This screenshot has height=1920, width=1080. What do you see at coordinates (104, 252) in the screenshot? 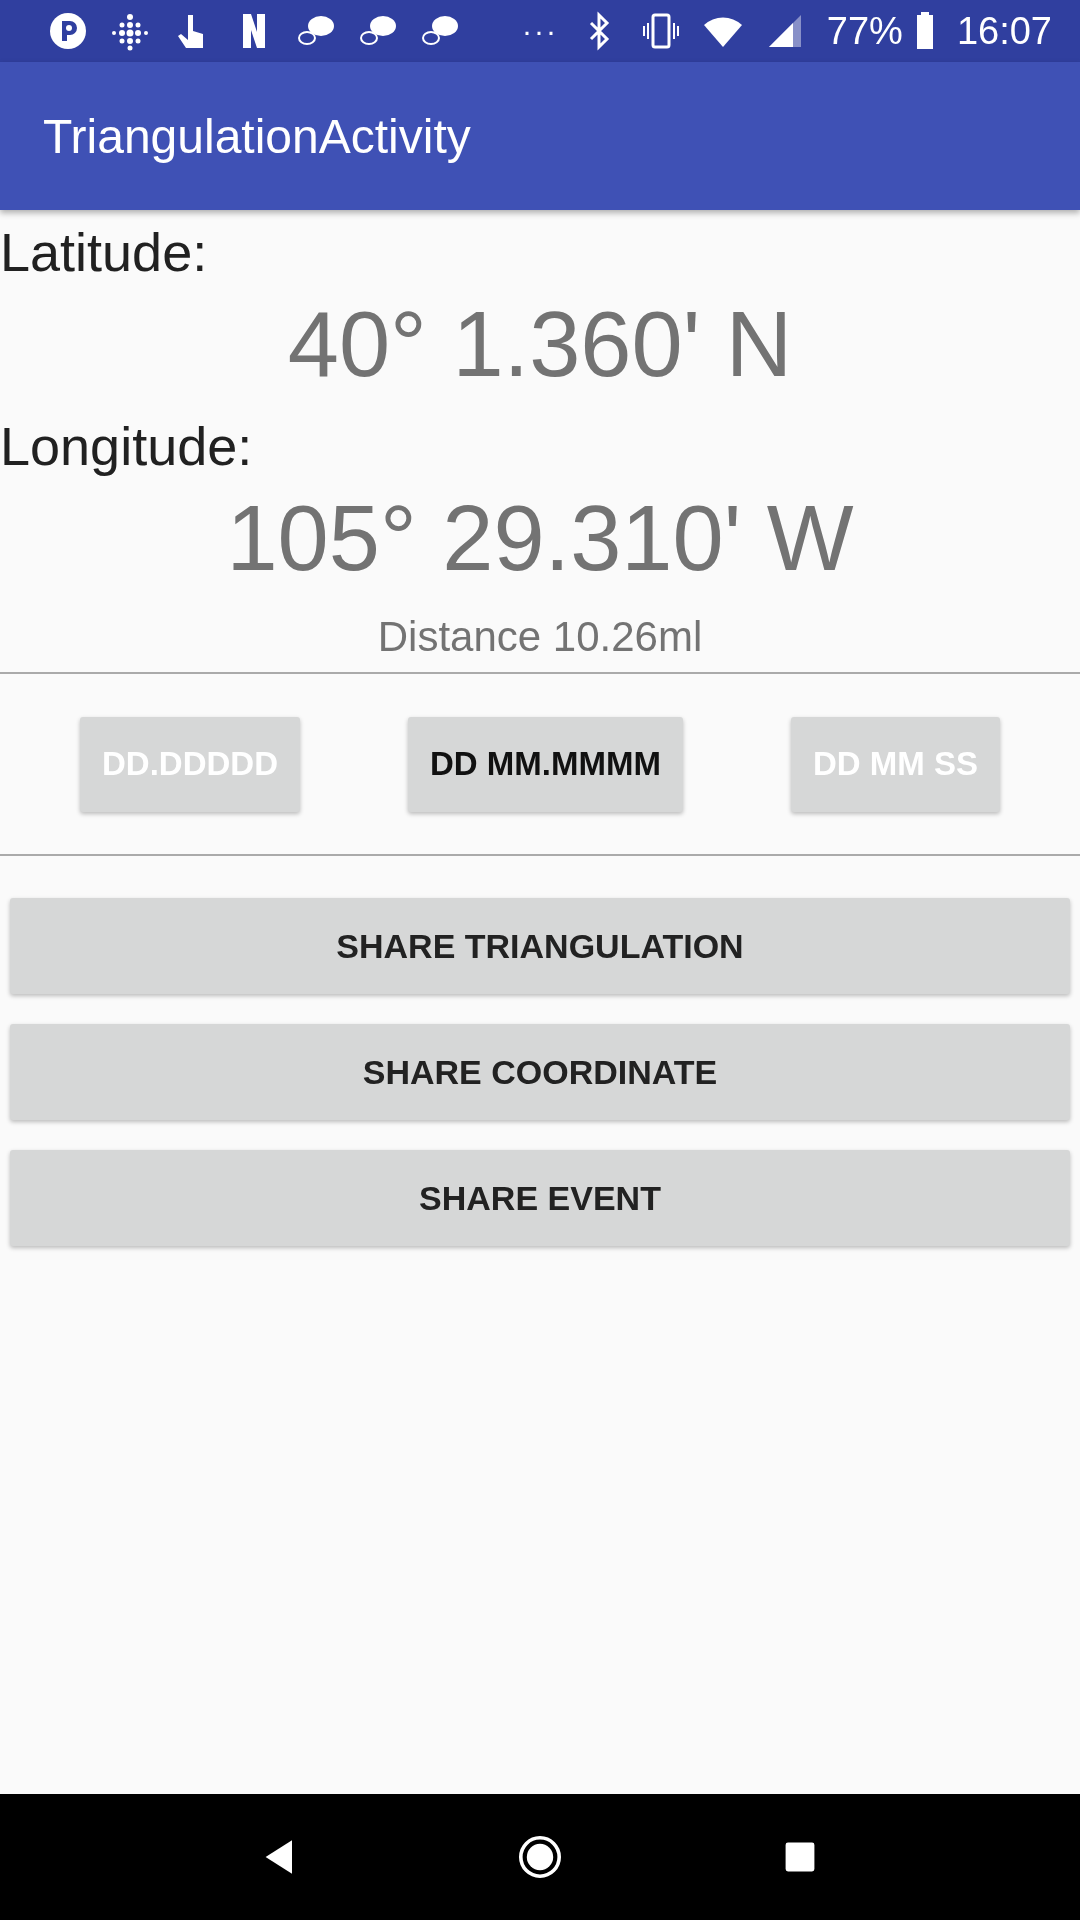
I see `latitude-label: Latitude:` at bounding box center [104, 252].